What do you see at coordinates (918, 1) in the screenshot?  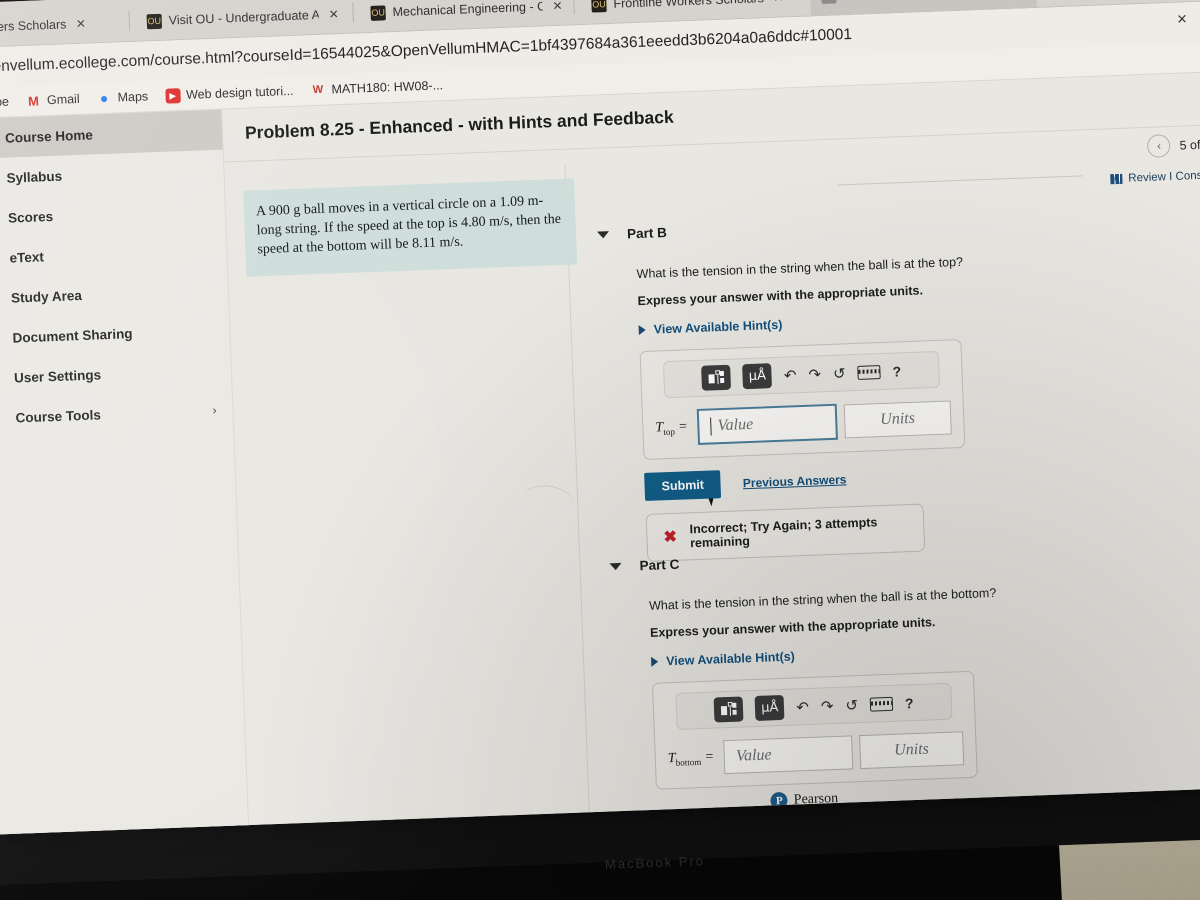 I see `tab-title: Course Home` at bounding box center [918, 1].